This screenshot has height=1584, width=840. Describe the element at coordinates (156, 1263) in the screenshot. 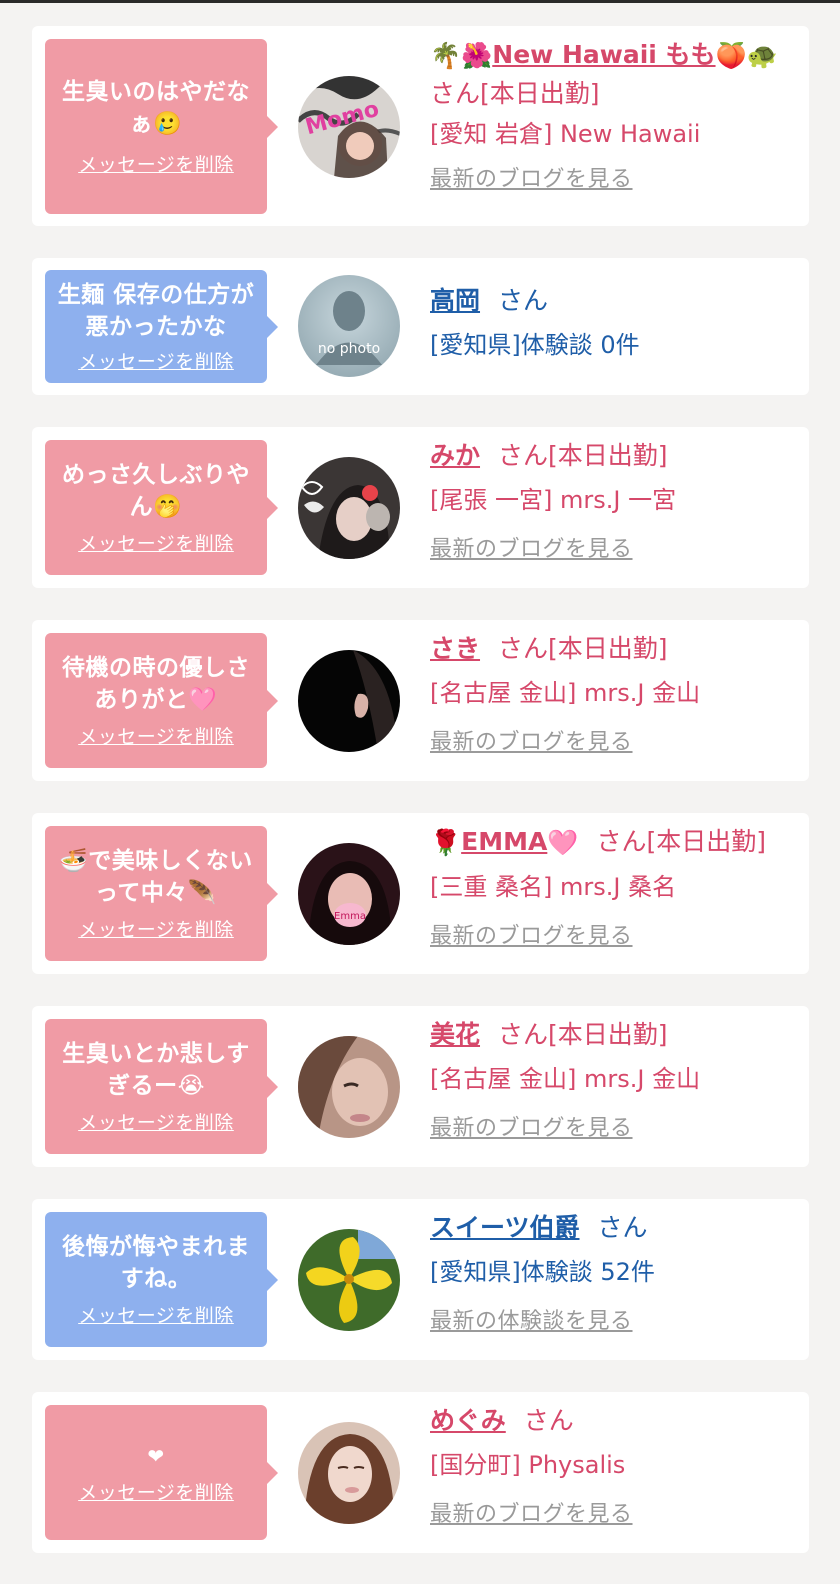

I see `message-text: 後悔が悔やまれますね。` at that location.